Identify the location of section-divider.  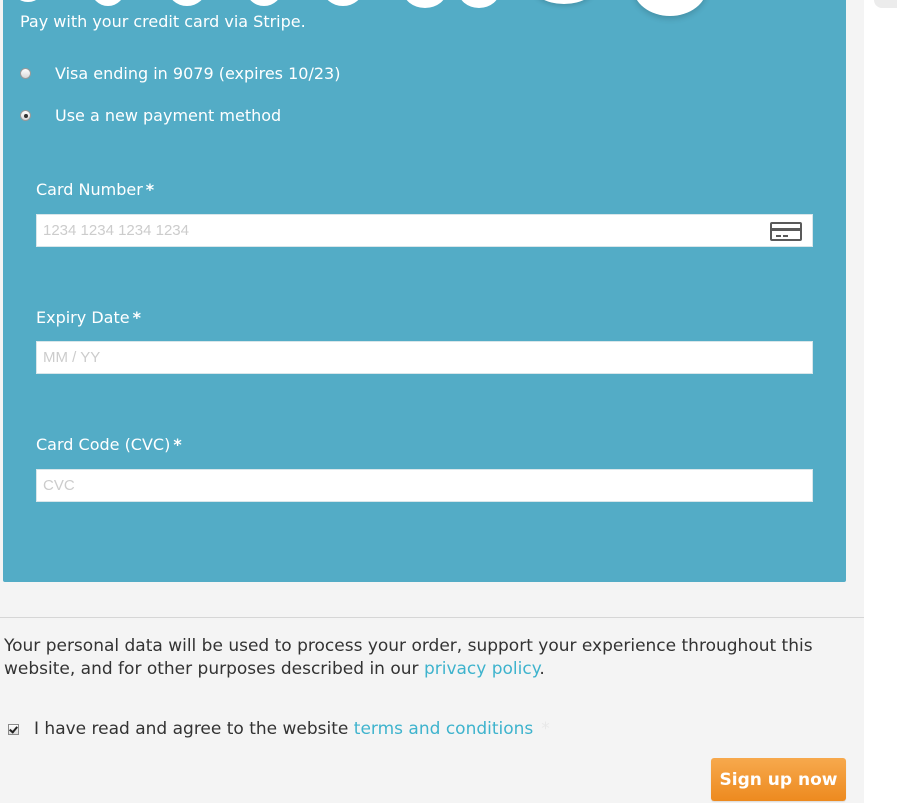
(432, 617).